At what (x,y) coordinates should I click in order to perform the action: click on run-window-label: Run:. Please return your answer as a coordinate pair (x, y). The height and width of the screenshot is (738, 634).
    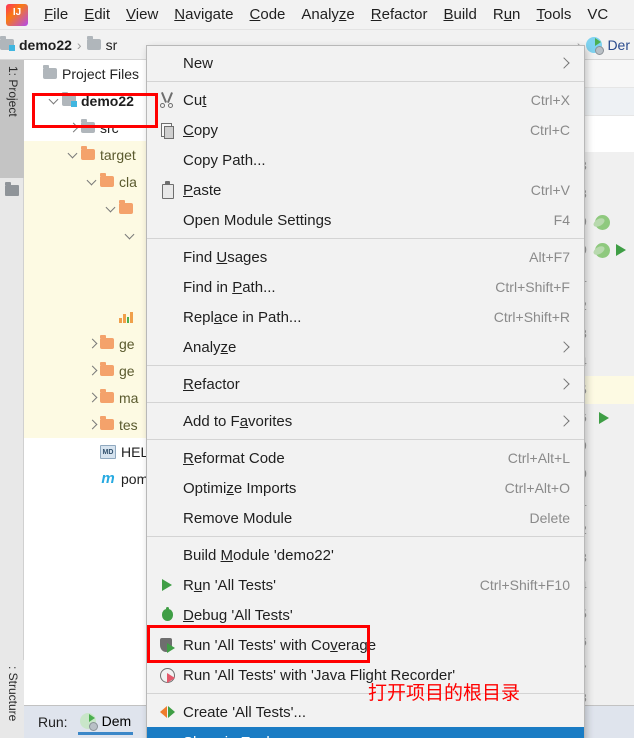
    Looking at the image, I should click on (53, 722).